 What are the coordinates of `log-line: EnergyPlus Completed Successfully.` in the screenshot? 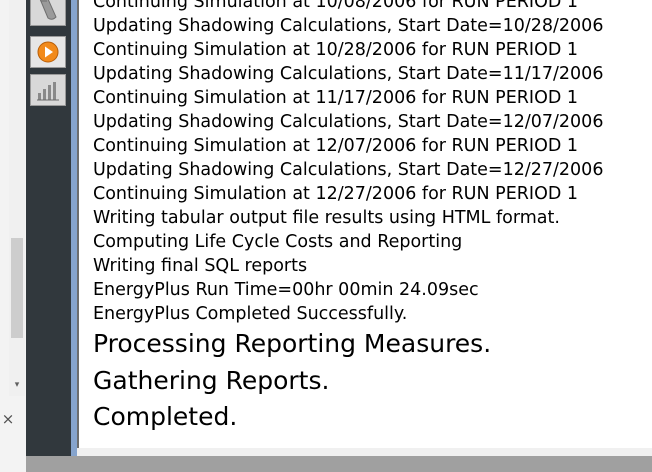 It's located at (250, 314).